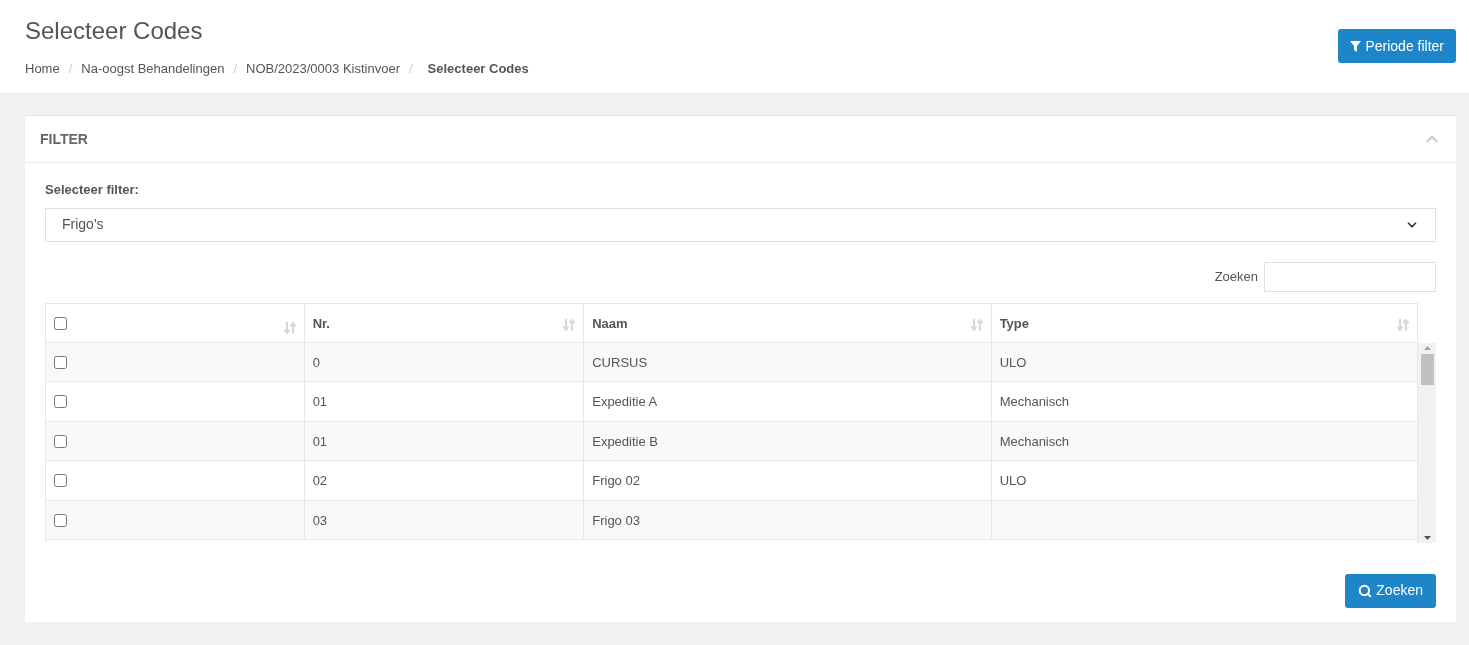 The width and height of the screenshot is (1469, 645). Describe the element at coordinates (625, 401) in the screenshot. I see `table-cell: Expeditie A` at that location.